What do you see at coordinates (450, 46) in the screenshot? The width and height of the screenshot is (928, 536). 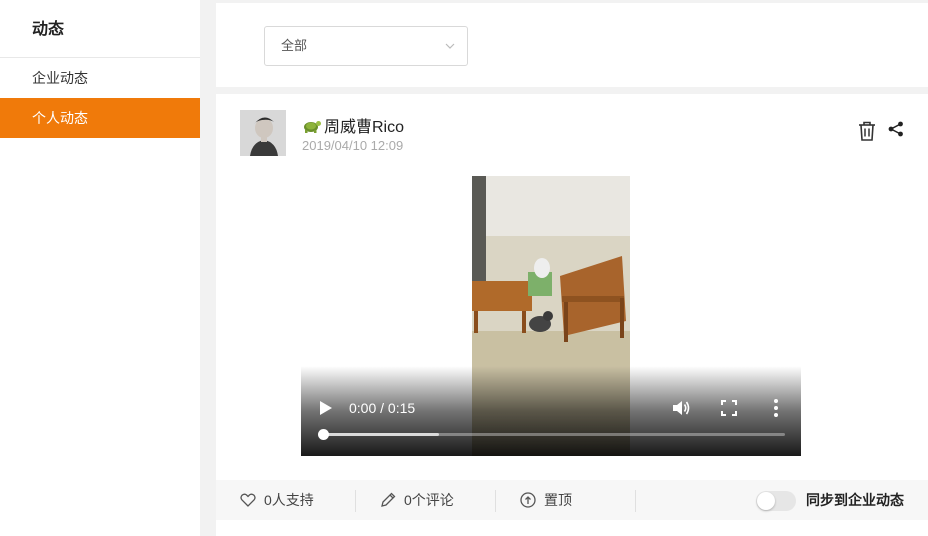 I see `chevron-down-icon` at bounding box center [450, 46].